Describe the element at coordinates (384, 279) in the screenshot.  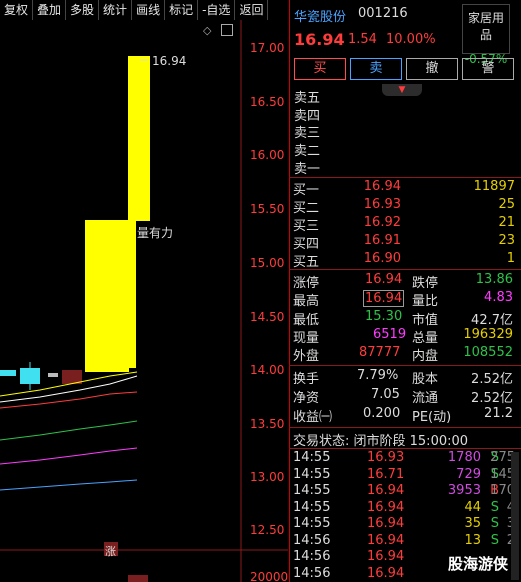
I see `stat-limit-up: 16.94` at that location.